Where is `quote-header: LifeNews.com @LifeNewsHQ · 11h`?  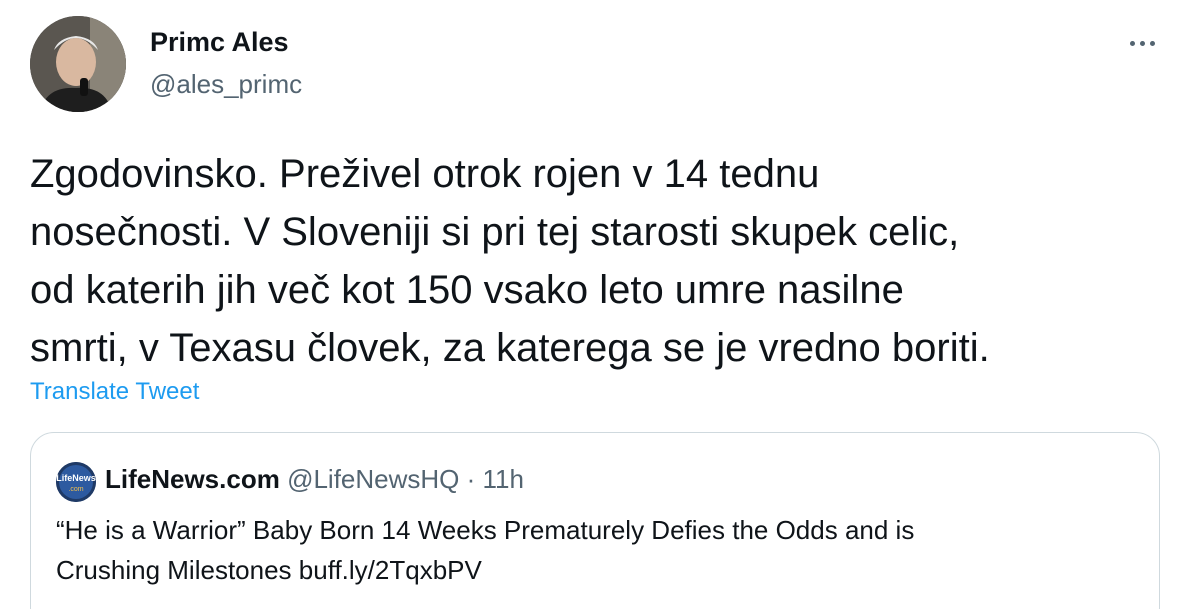 quote-header: LifeNews.com @LifeNewsHQ · 11h is located at coordinates (314, 479).